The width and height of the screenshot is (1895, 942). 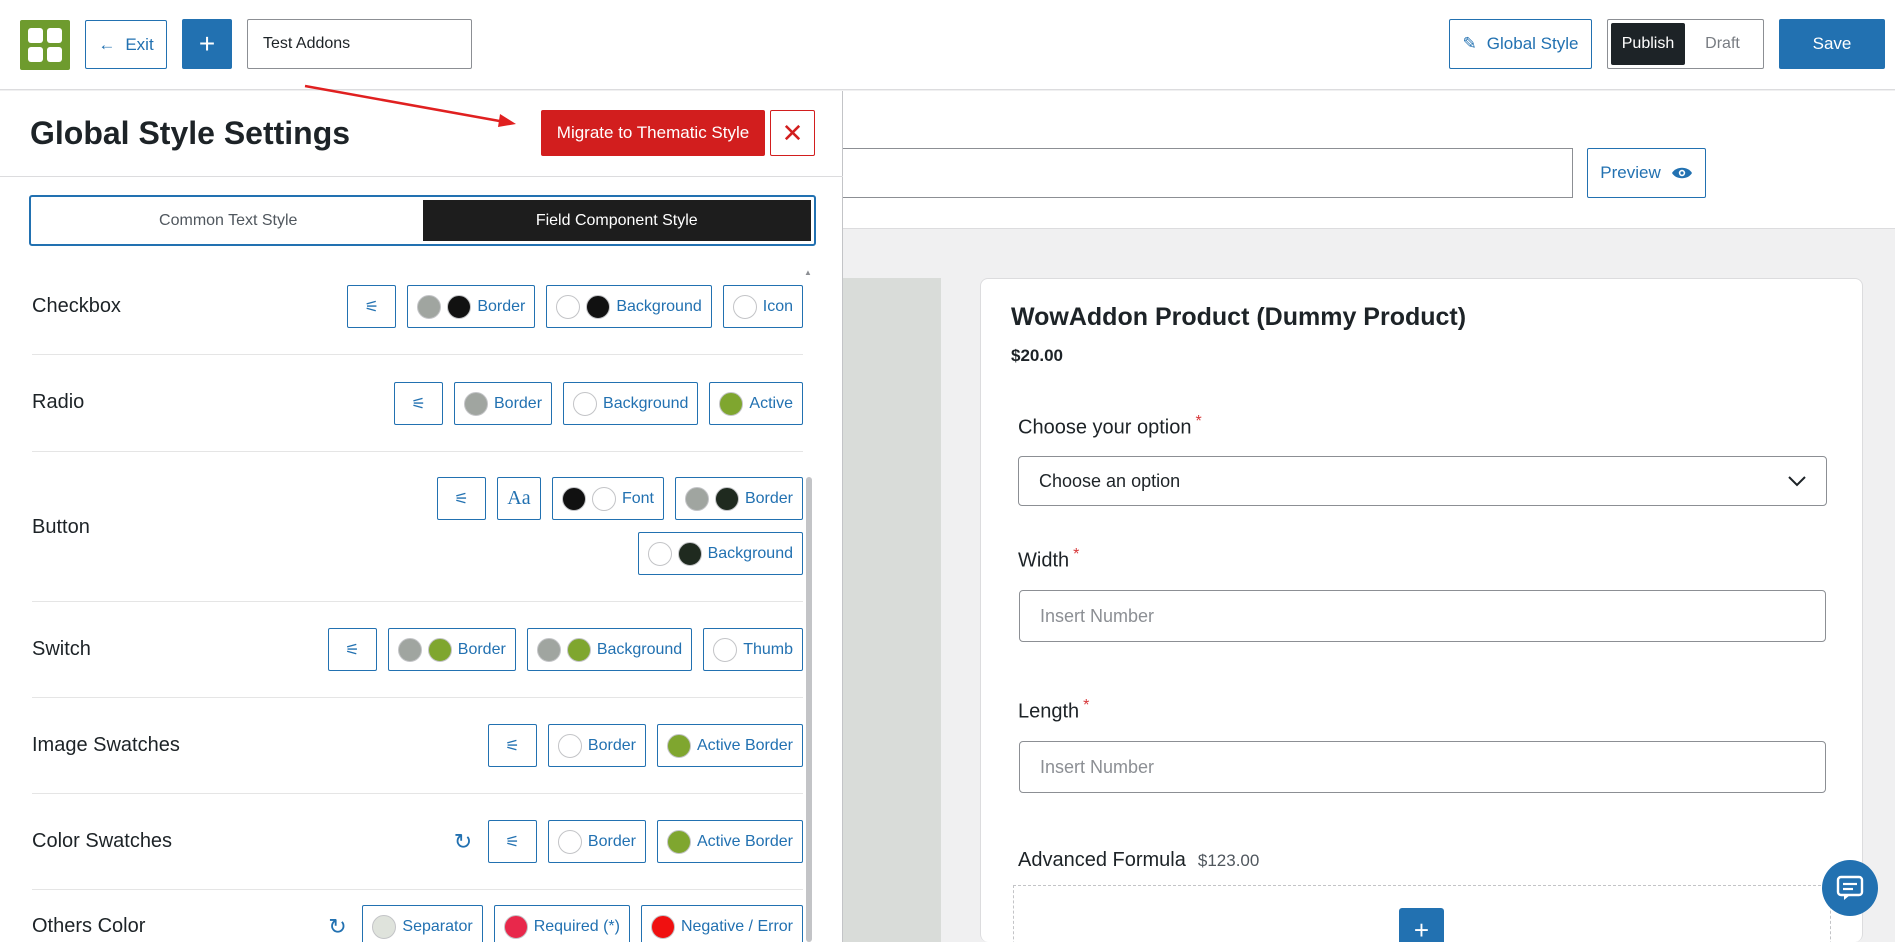 I want to click on close-panel-button: ✕, so click(x=792, y=133).